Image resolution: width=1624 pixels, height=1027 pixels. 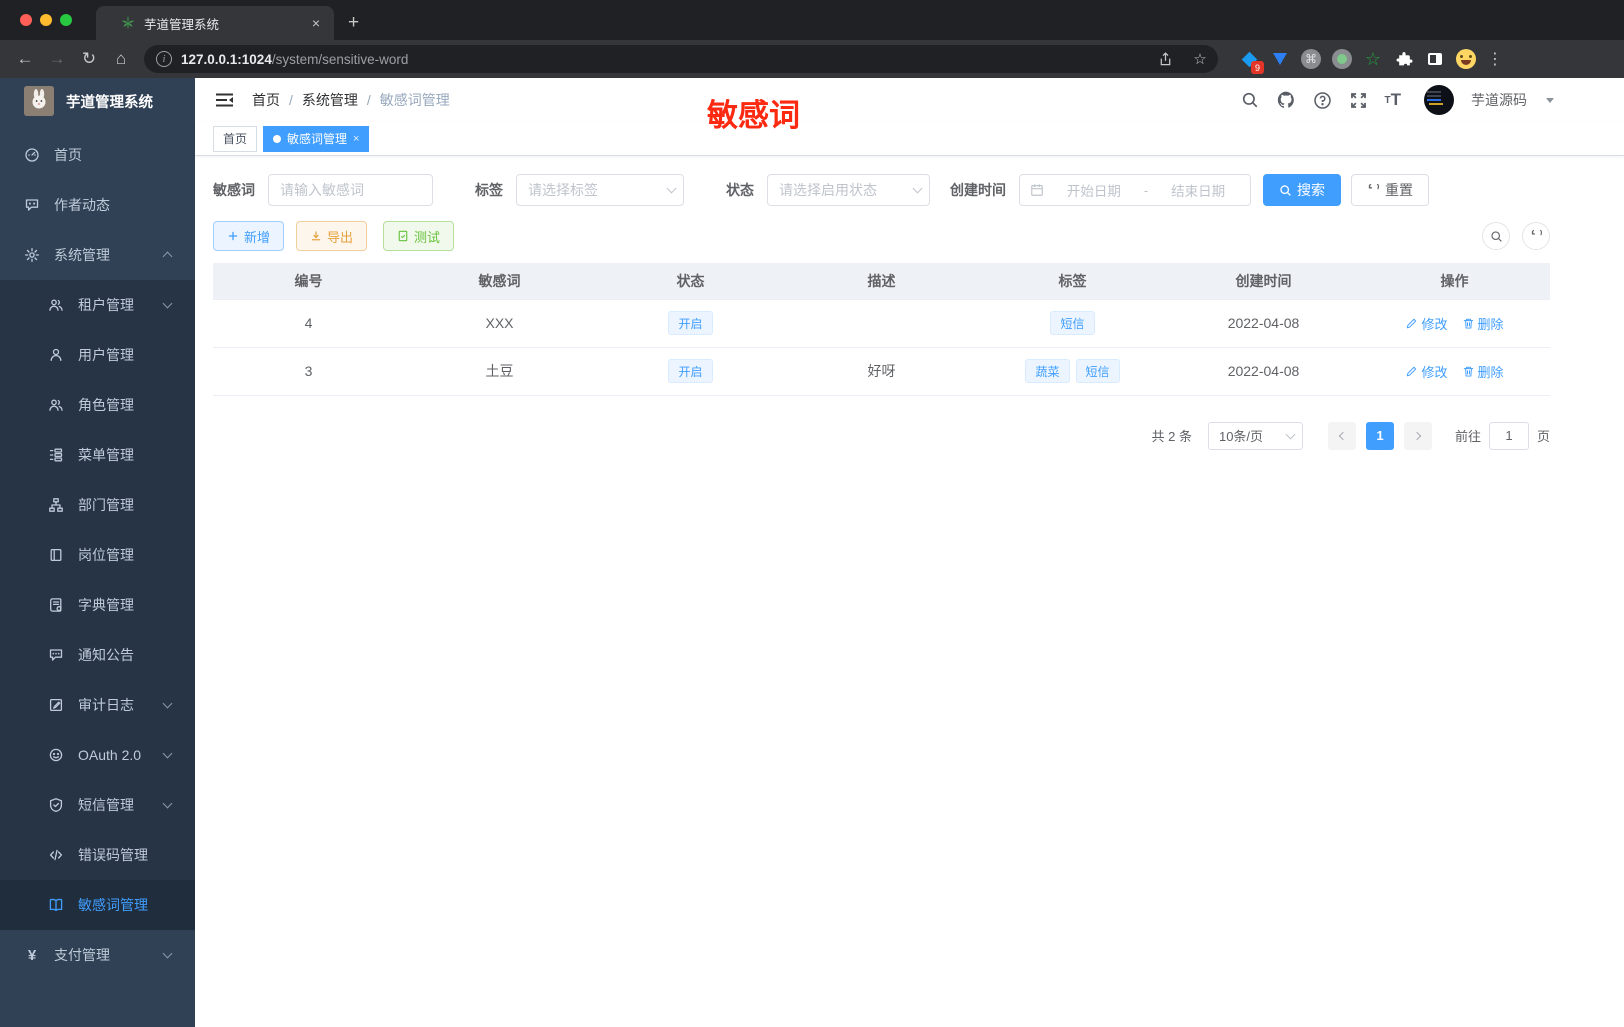 I want to click on toggle-search-icon, so click(x=1496, y=236).